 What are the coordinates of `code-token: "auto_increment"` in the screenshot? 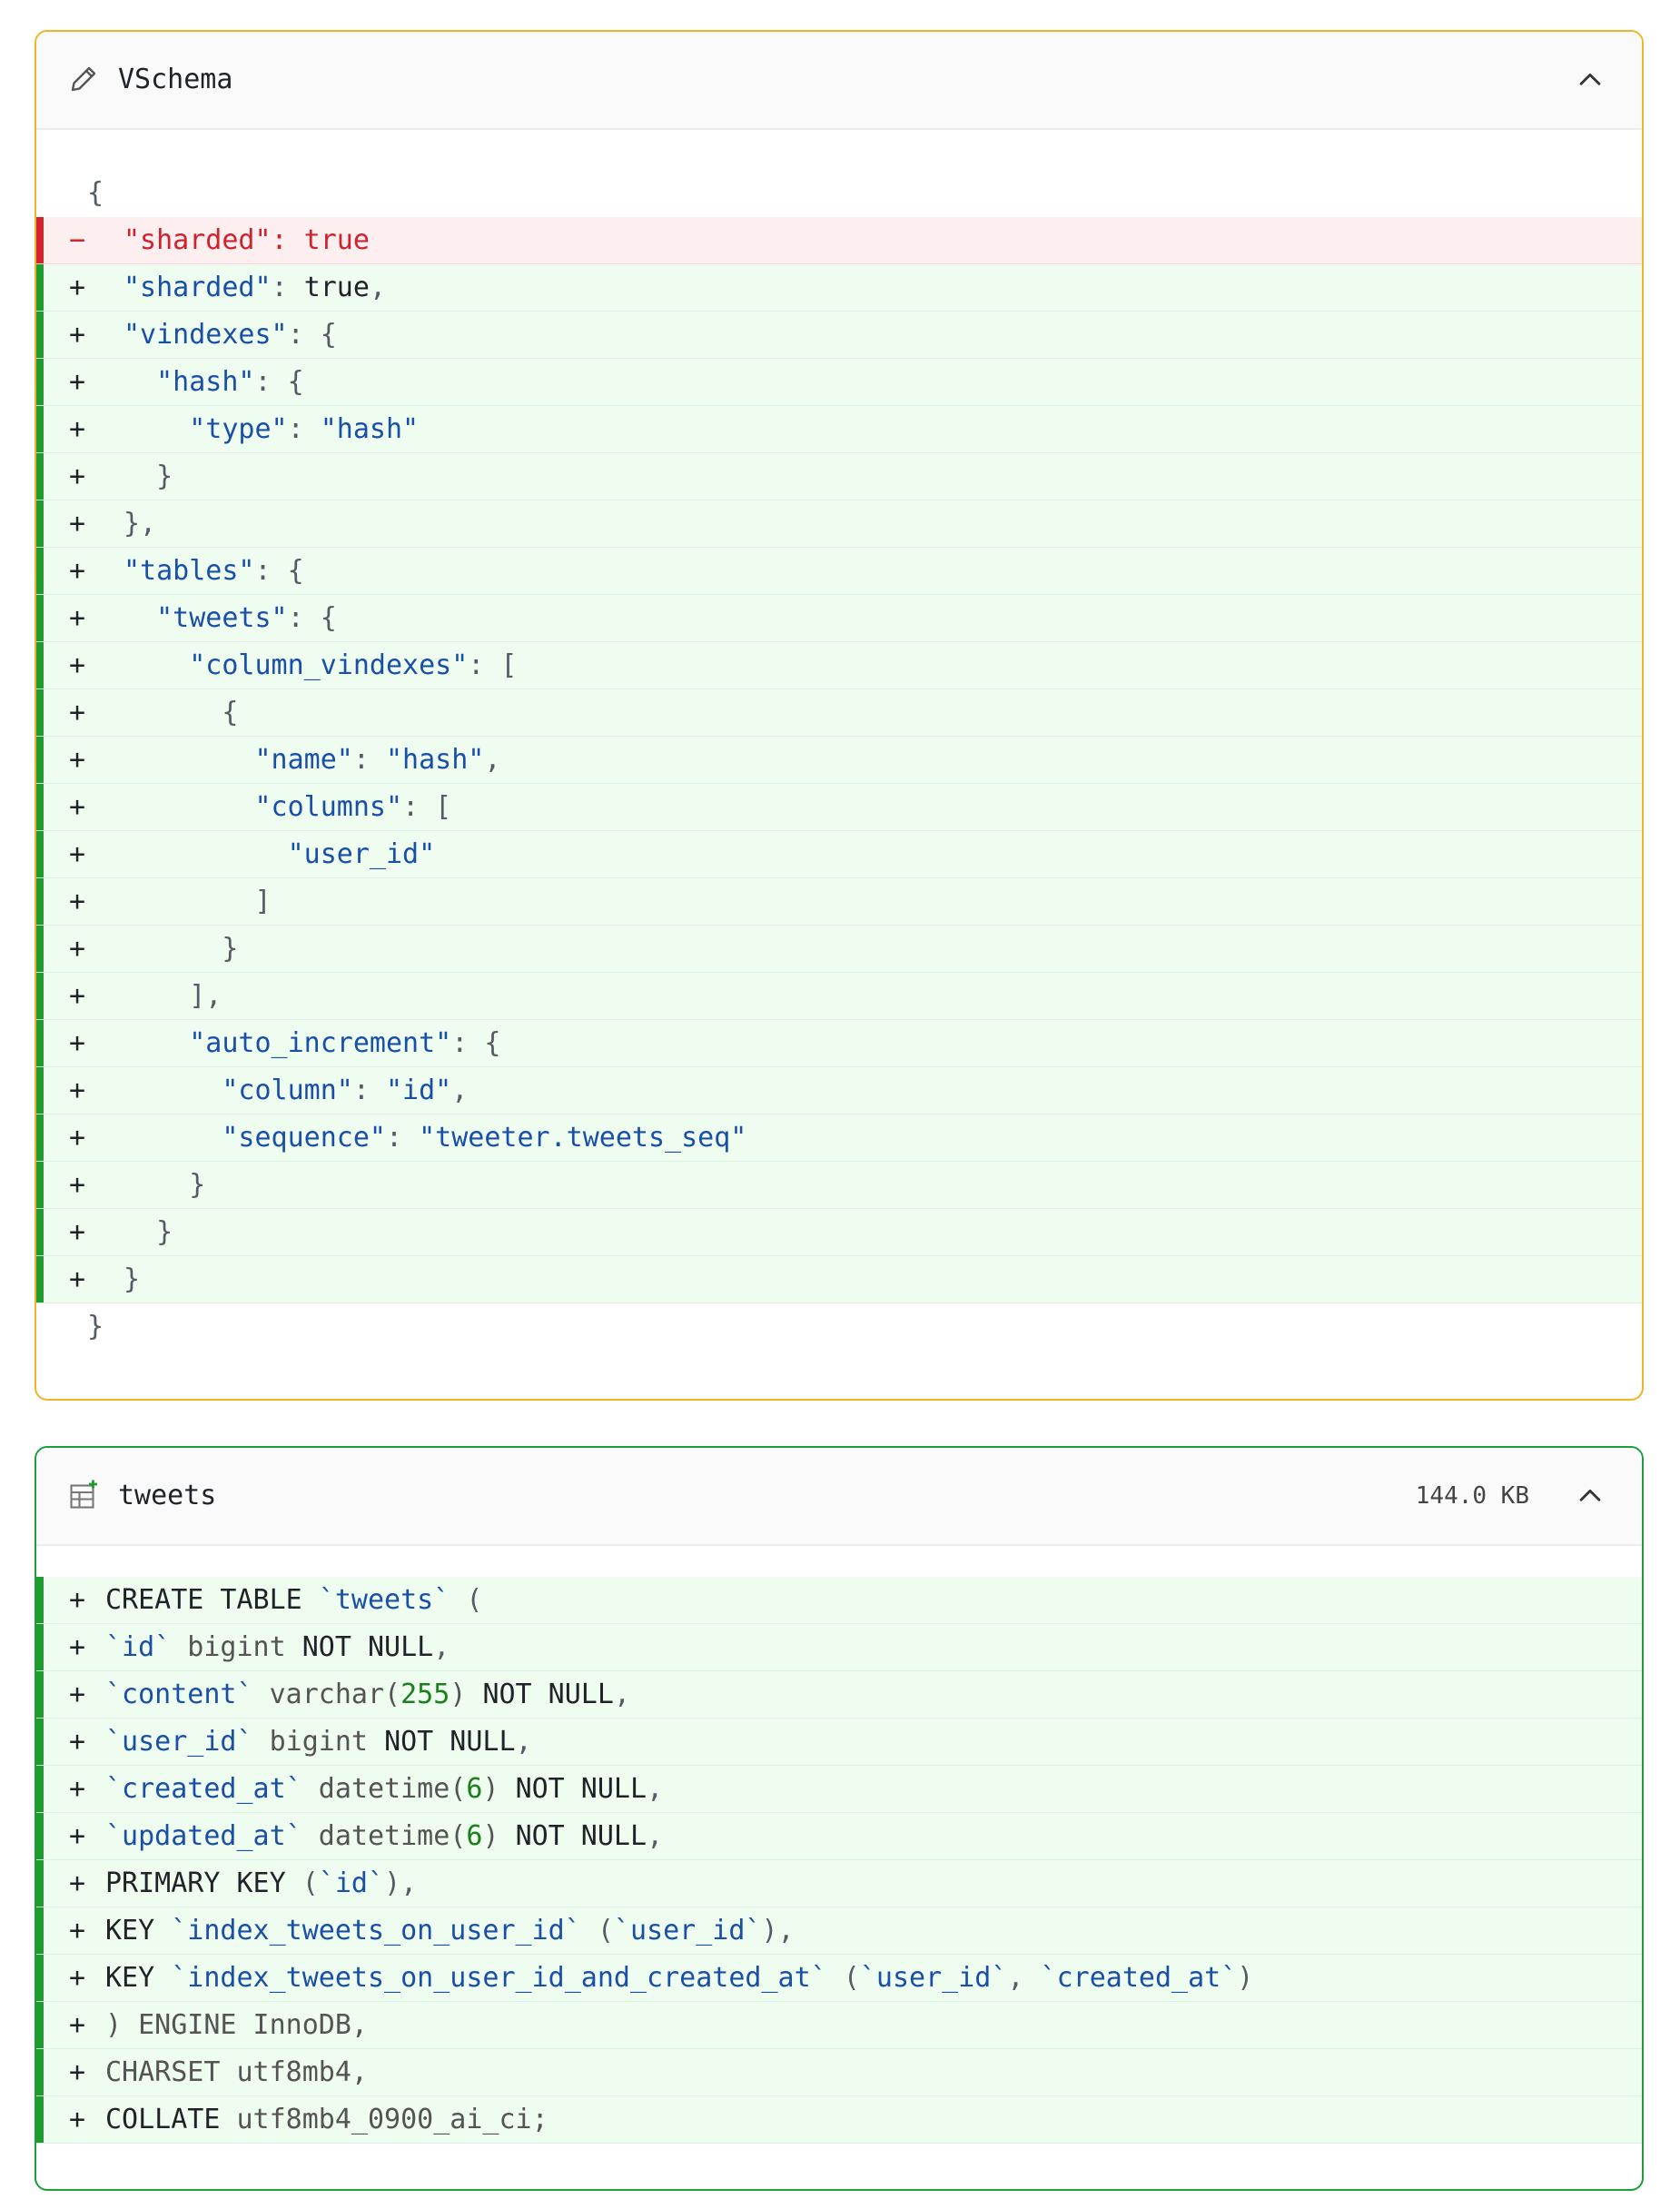 It's located at (321, 1043).